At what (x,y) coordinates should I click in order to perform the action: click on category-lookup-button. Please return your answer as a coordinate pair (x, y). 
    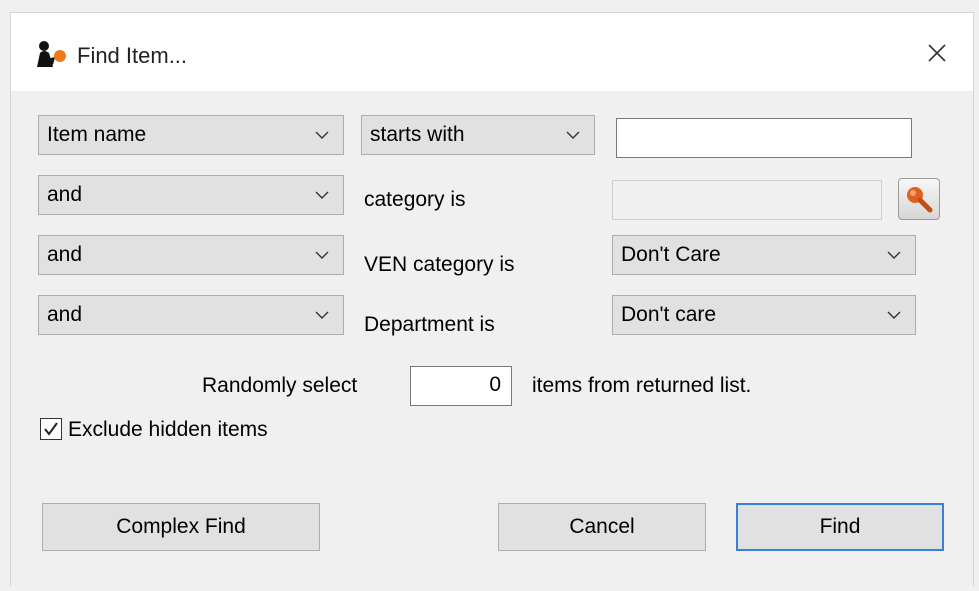
    Looking at the image, I should click on (919, 199).